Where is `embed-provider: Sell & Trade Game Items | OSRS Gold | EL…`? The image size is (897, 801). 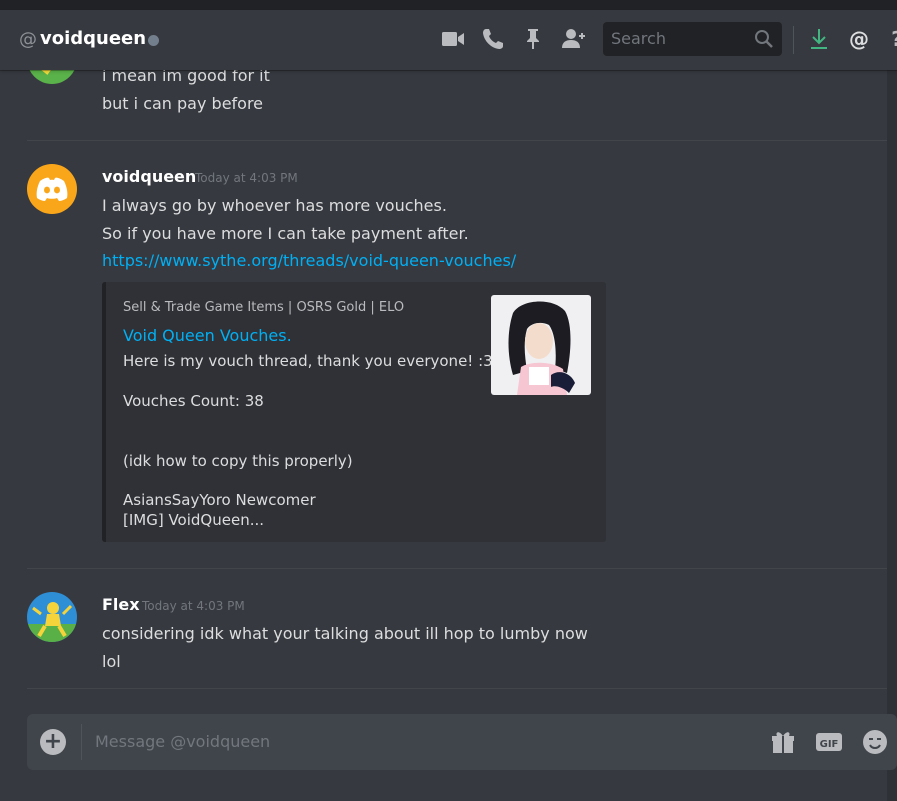
embed-provider: Sell & Trade Game Items | OSRS Gold | EL… is located at coordinates (264, 307).